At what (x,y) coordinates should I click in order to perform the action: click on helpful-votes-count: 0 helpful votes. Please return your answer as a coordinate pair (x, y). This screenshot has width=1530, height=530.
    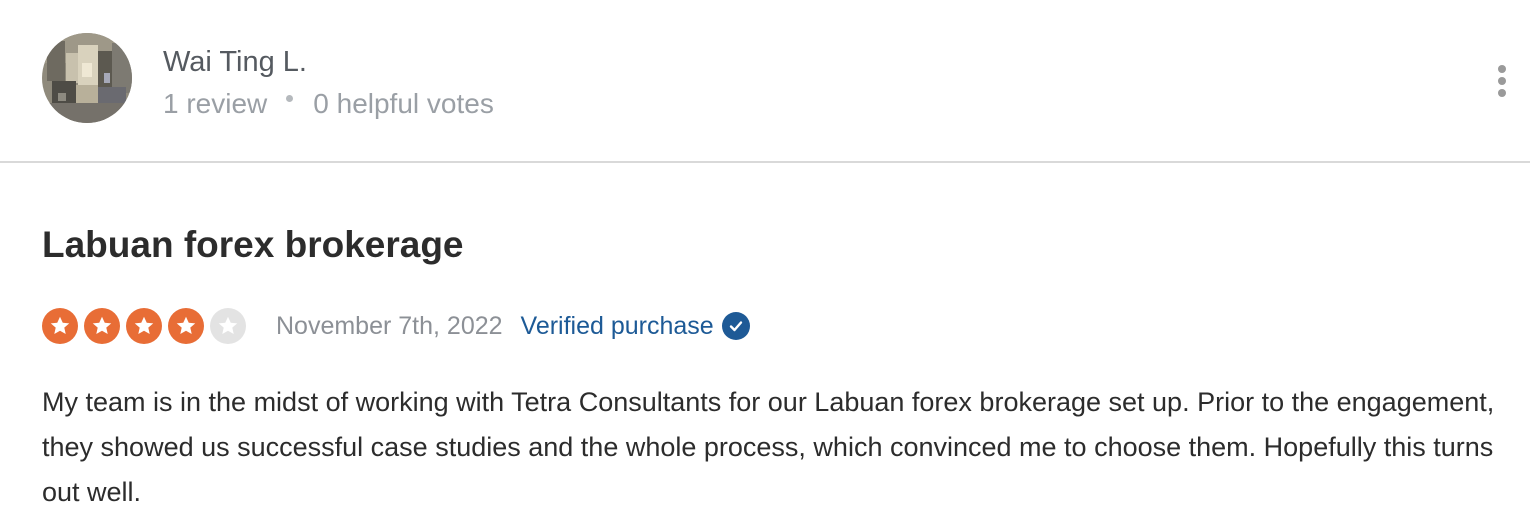
    Looking at the image, I should click on (403, 103).